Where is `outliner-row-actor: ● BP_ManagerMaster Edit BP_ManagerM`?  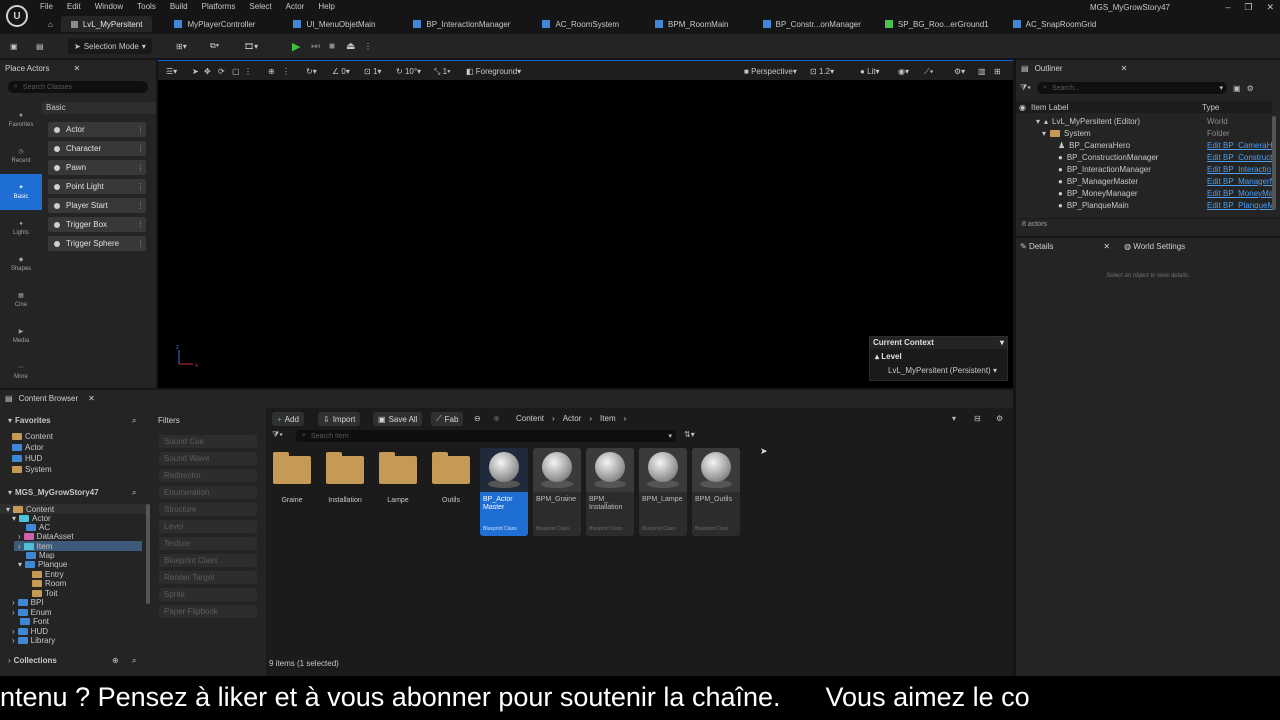 outliner-row-actor: ● BP_ManagerMaster Edit BP_ManagerM is located at coordinates (1144, 181).